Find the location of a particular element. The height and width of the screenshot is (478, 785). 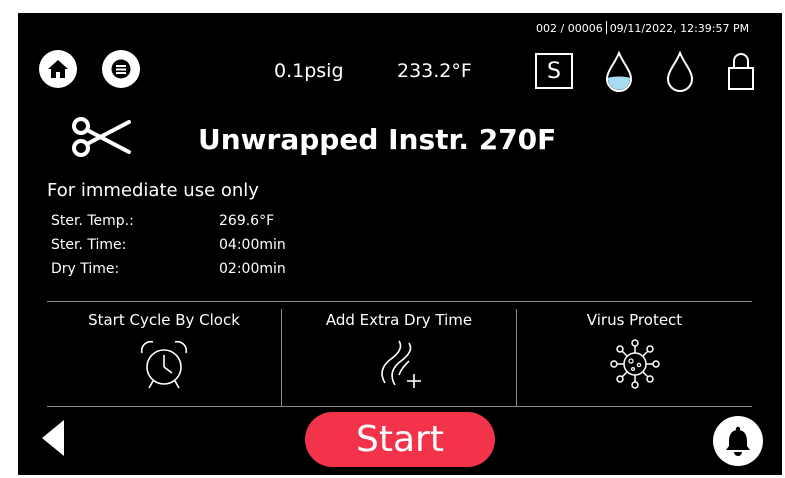

start-cycle-by-clock-label: Start Cycle By Clock is located at coordinates (164, 320).